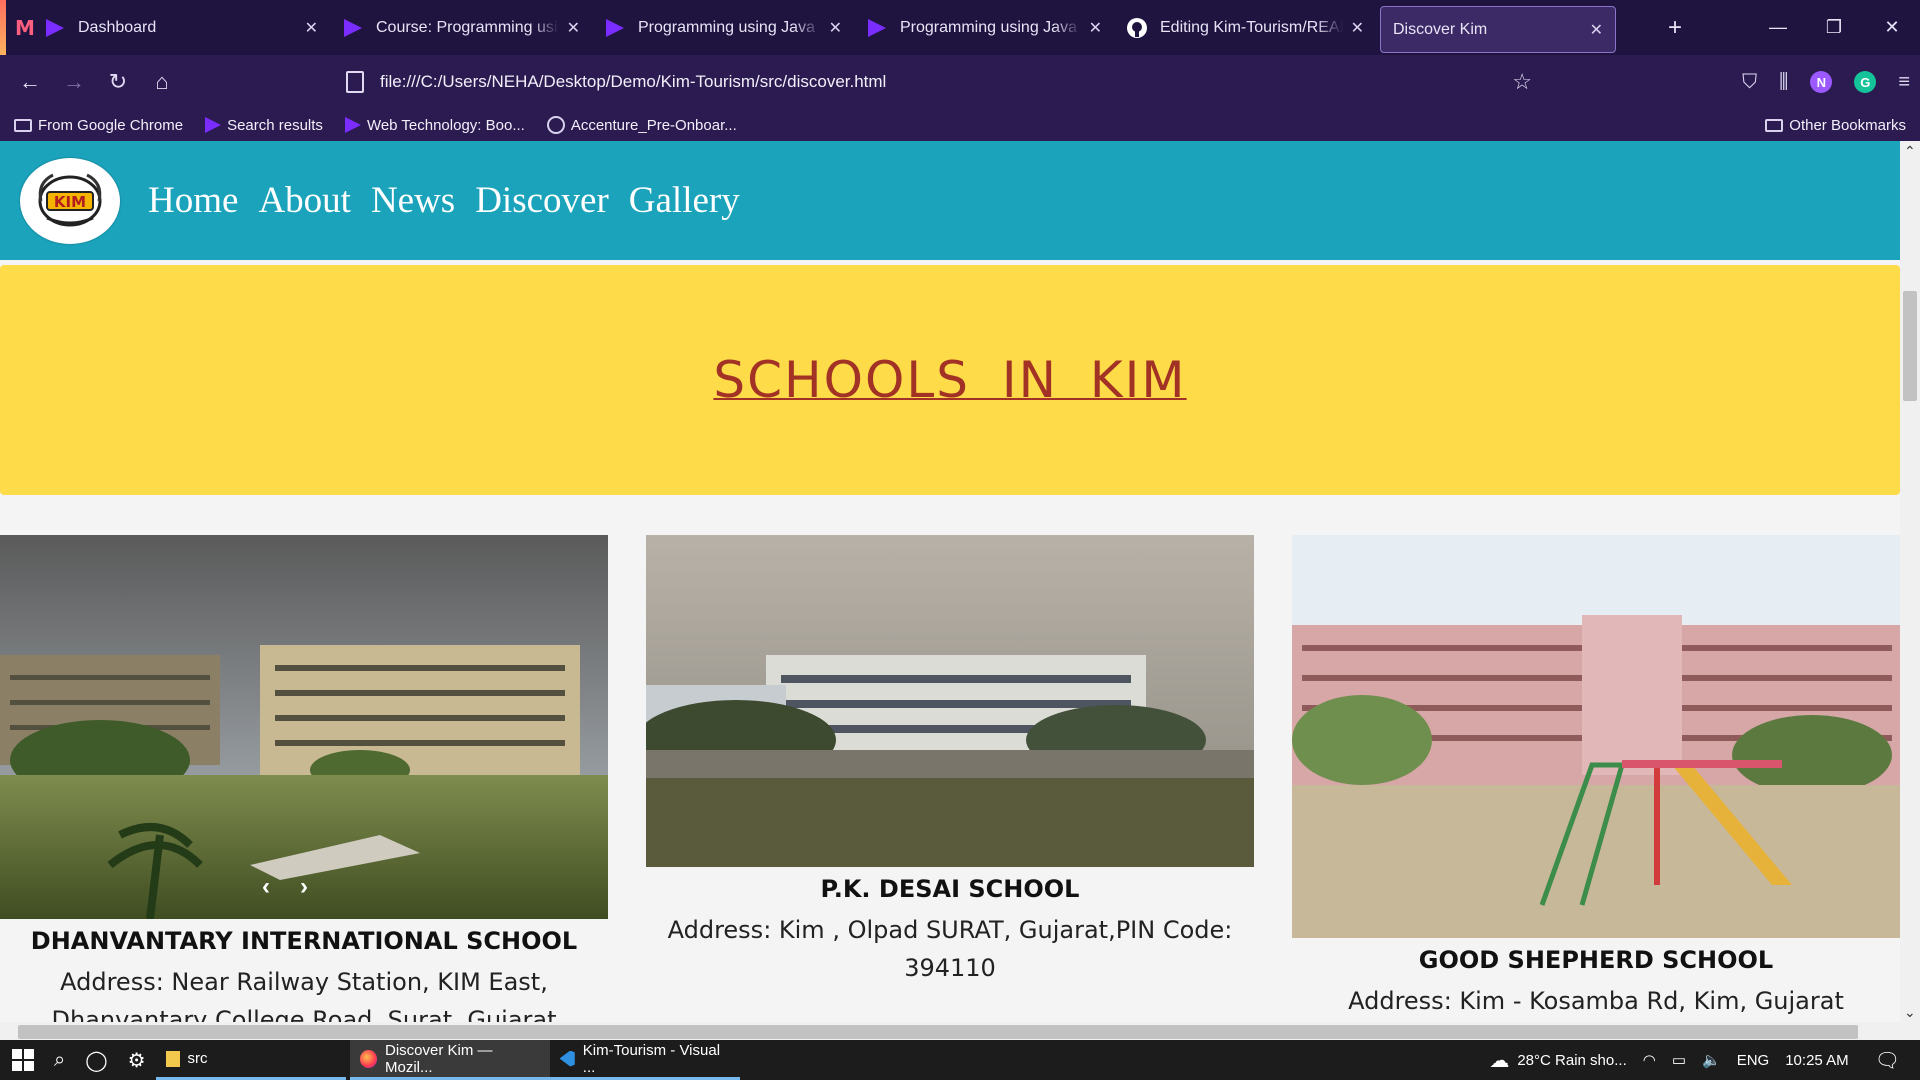 This screenshot has height=1080, width=1920. What do you see at coordinates (413, 200) in the screenshot?
I see `nav-news: News` at bounding box center [413, 200].